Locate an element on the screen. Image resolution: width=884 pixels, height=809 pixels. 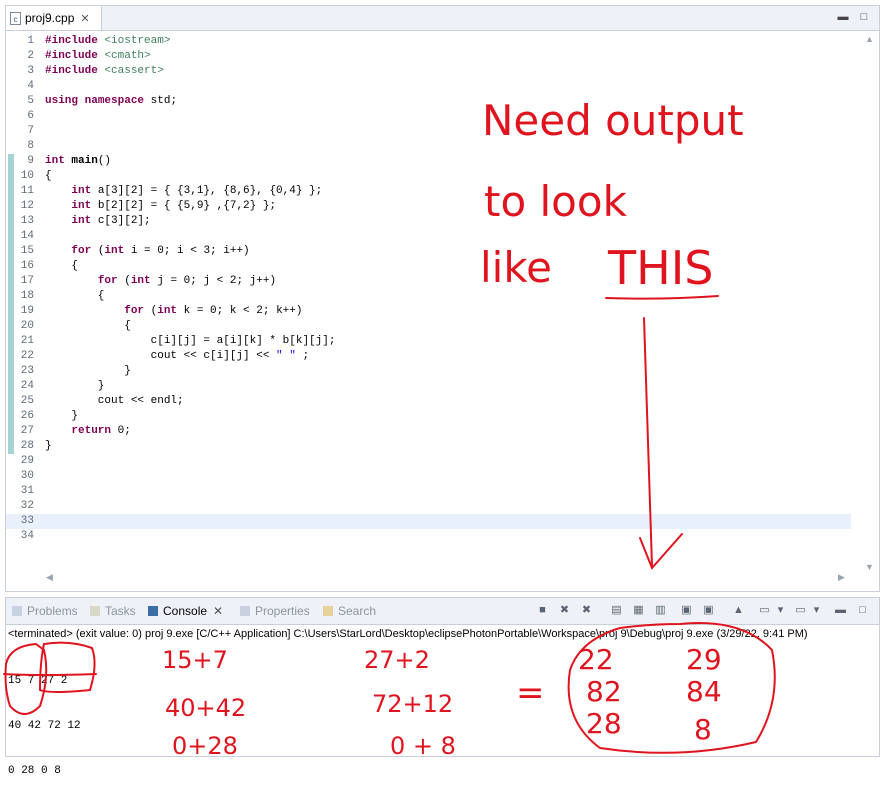
sum-2-1: 27+2 is located at coordinates (397, 660).